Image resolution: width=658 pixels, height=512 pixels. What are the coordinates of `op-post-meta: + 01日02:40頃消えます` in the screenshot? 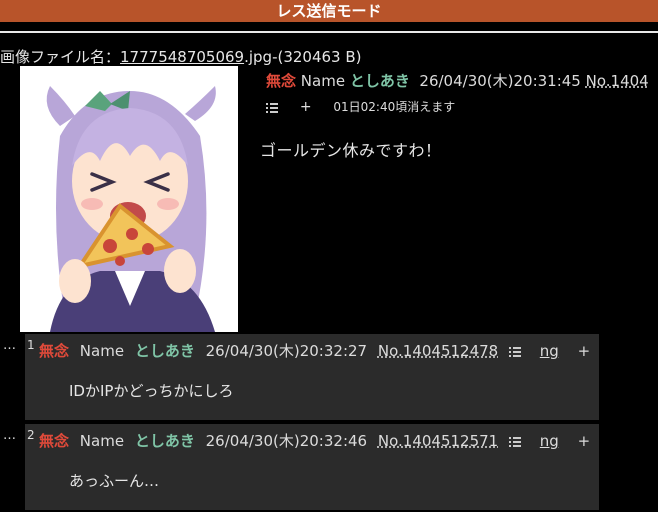 It's located at (360, 106).